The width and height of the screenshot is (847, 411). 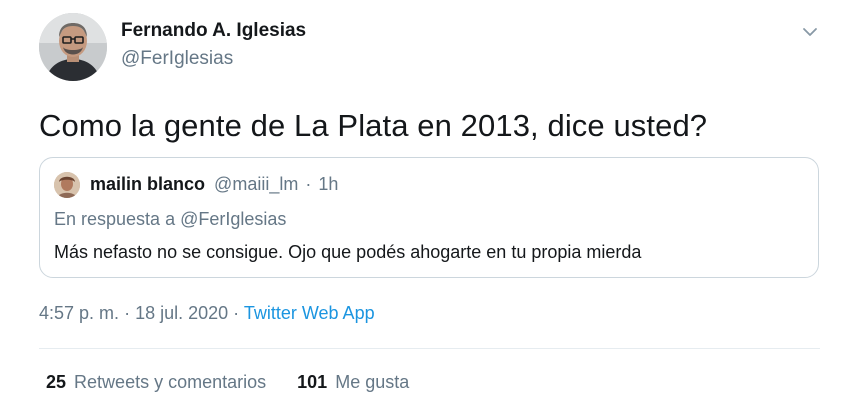 I want to click on author-avatar-image, so click(x=73, y=47).